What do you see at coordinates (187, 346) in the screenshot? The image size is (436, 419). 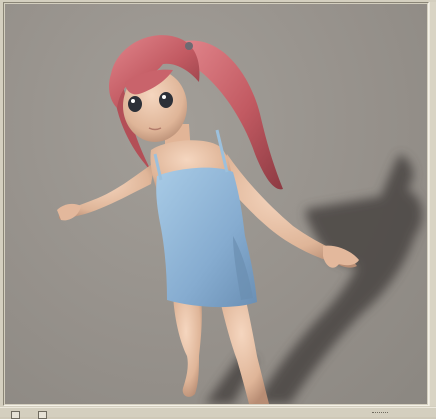 I see `leg-left` at bounding box center [187, 346].